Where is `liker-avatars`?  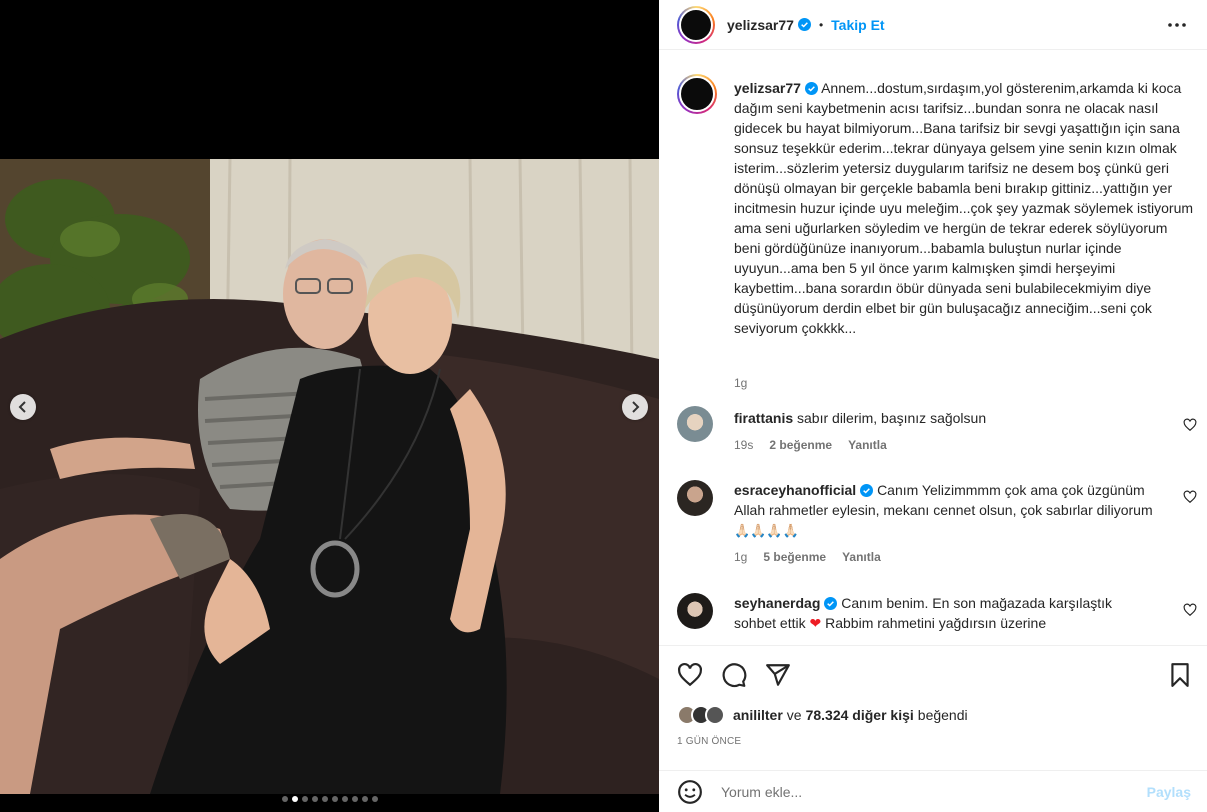
liker-avatars is located at coordinates (701, 715).